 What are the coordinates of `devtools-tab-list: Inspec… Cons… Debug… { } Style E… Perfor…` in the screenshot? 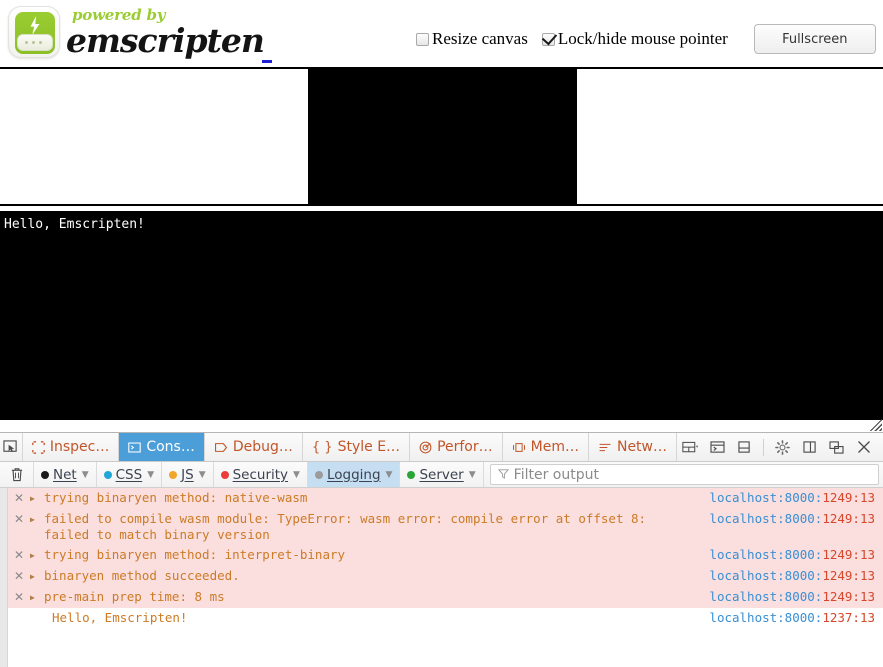 It's located at (350, 447).